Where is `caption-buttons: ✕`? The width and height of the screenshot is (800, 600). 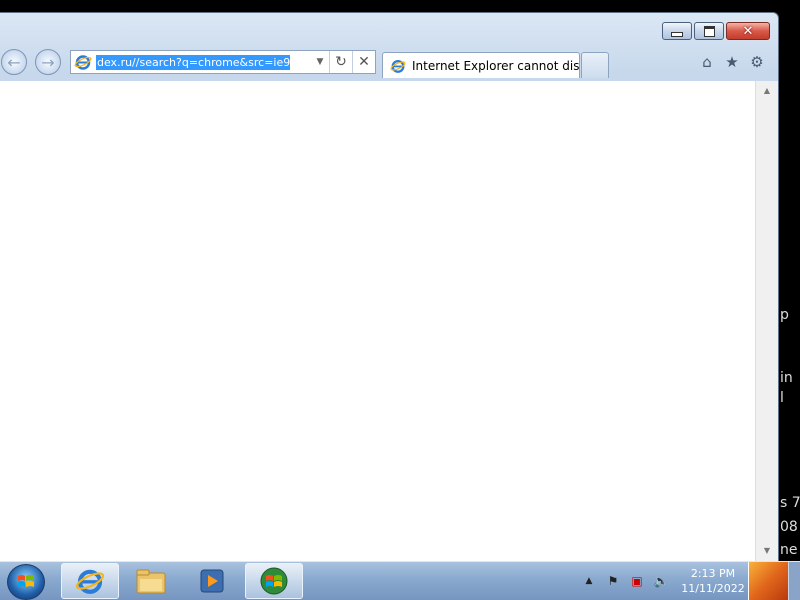 caption-buttons: ✕ is located at coordinates (716, 31).